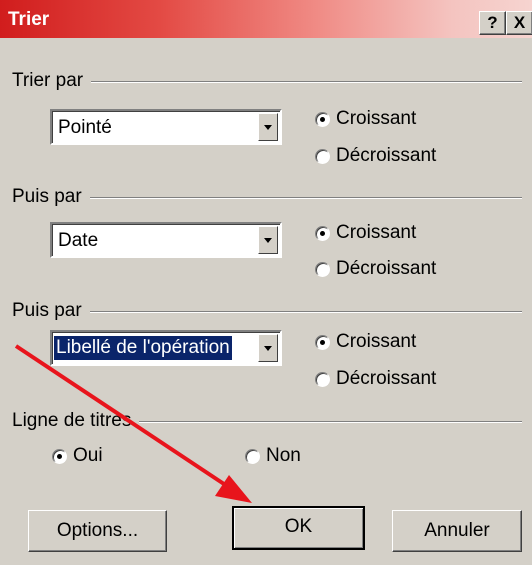  Describe the element at coordinates (124, 418) in the screenshot. I see `arrow-shaft` at that location.